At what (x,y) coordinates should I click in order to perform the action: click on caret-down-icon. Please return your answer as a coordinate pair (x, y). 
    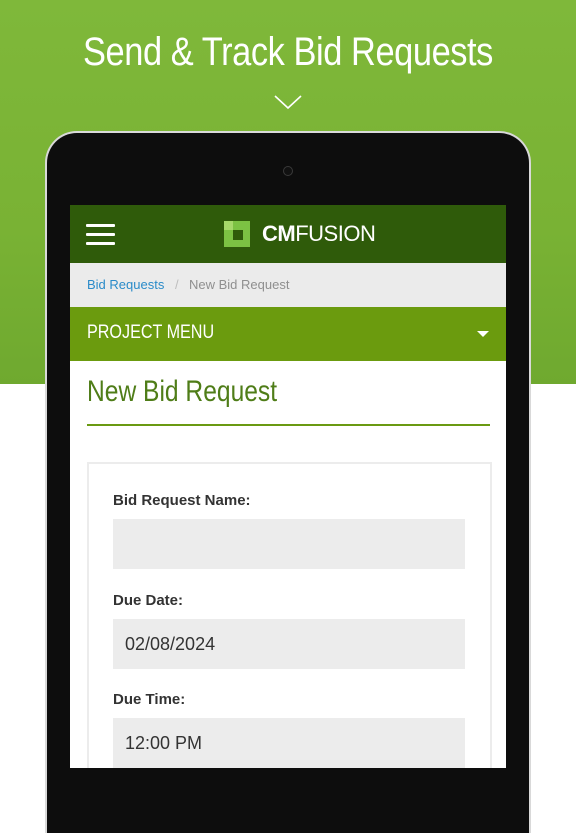
    Looking at the image, I should click on (483, 334).